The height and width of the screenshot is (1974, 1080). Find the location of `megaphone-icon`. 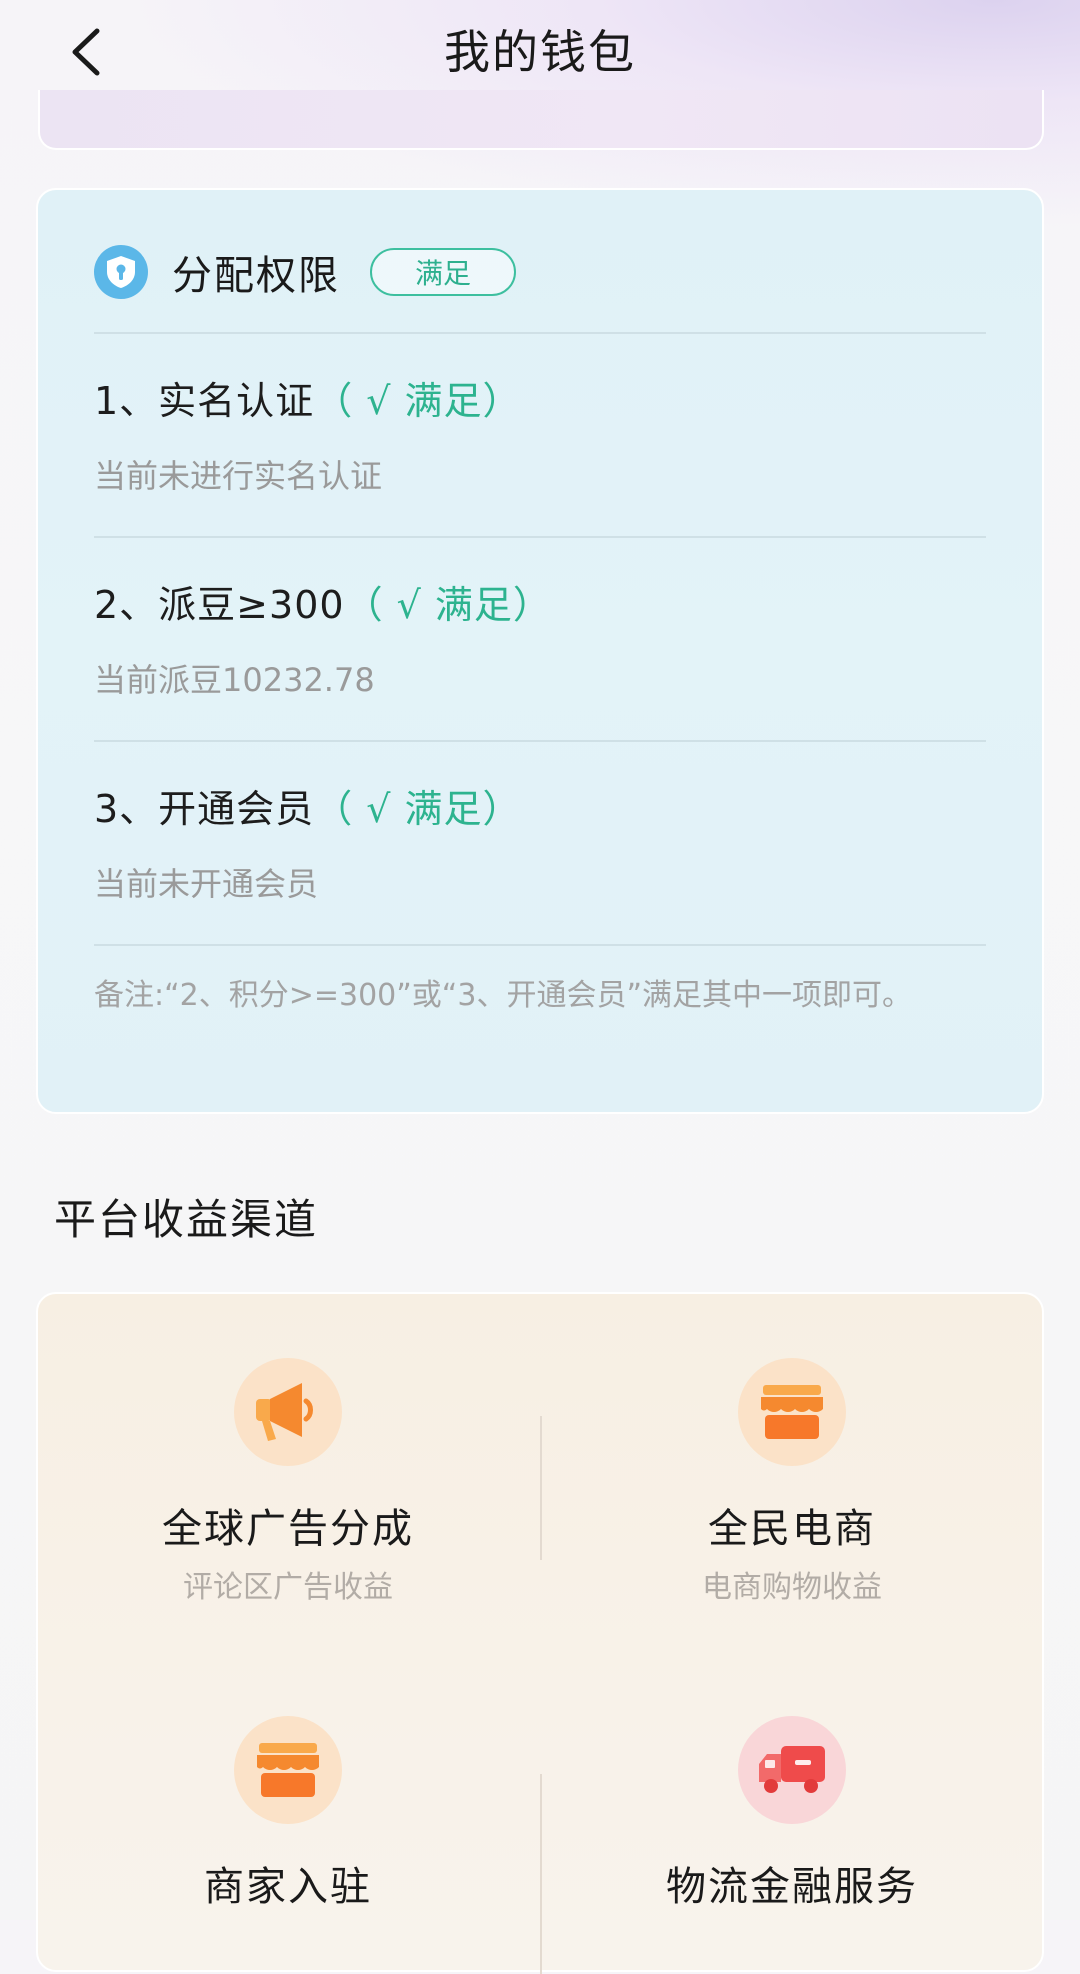

megaphone-icon is located at coordinates (288, 1412).